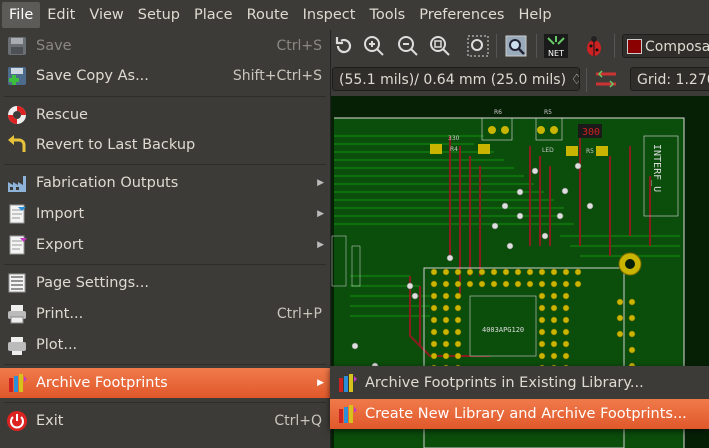 The height and width of the screenshot is (448, 709). I want to click on page-settings-icon, so click(17, 283).